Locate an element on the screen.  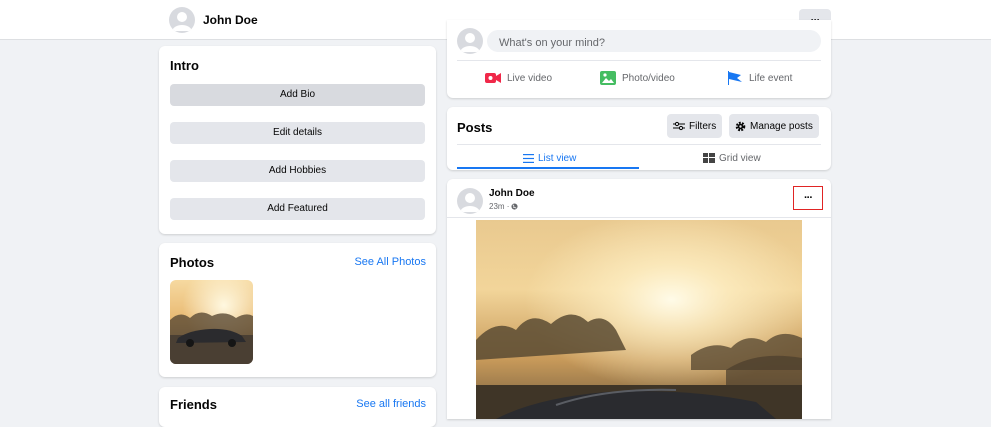
live-video-button: Live video is located at coordinates (518, 78).